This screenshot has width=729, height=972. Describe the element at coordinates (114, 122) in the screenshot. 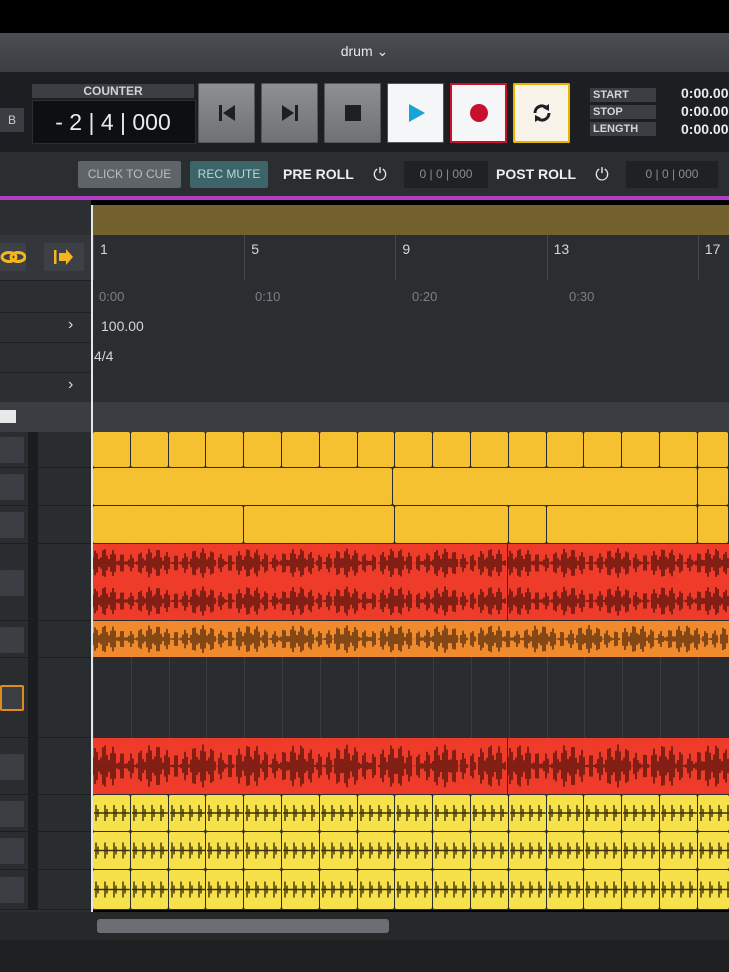

I see `counter-display: - 2 | 4 | 000` at that location.